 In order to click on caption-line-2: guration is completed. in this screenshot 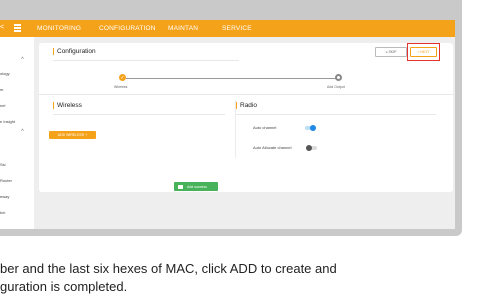, I will do `click(64, 286)`.